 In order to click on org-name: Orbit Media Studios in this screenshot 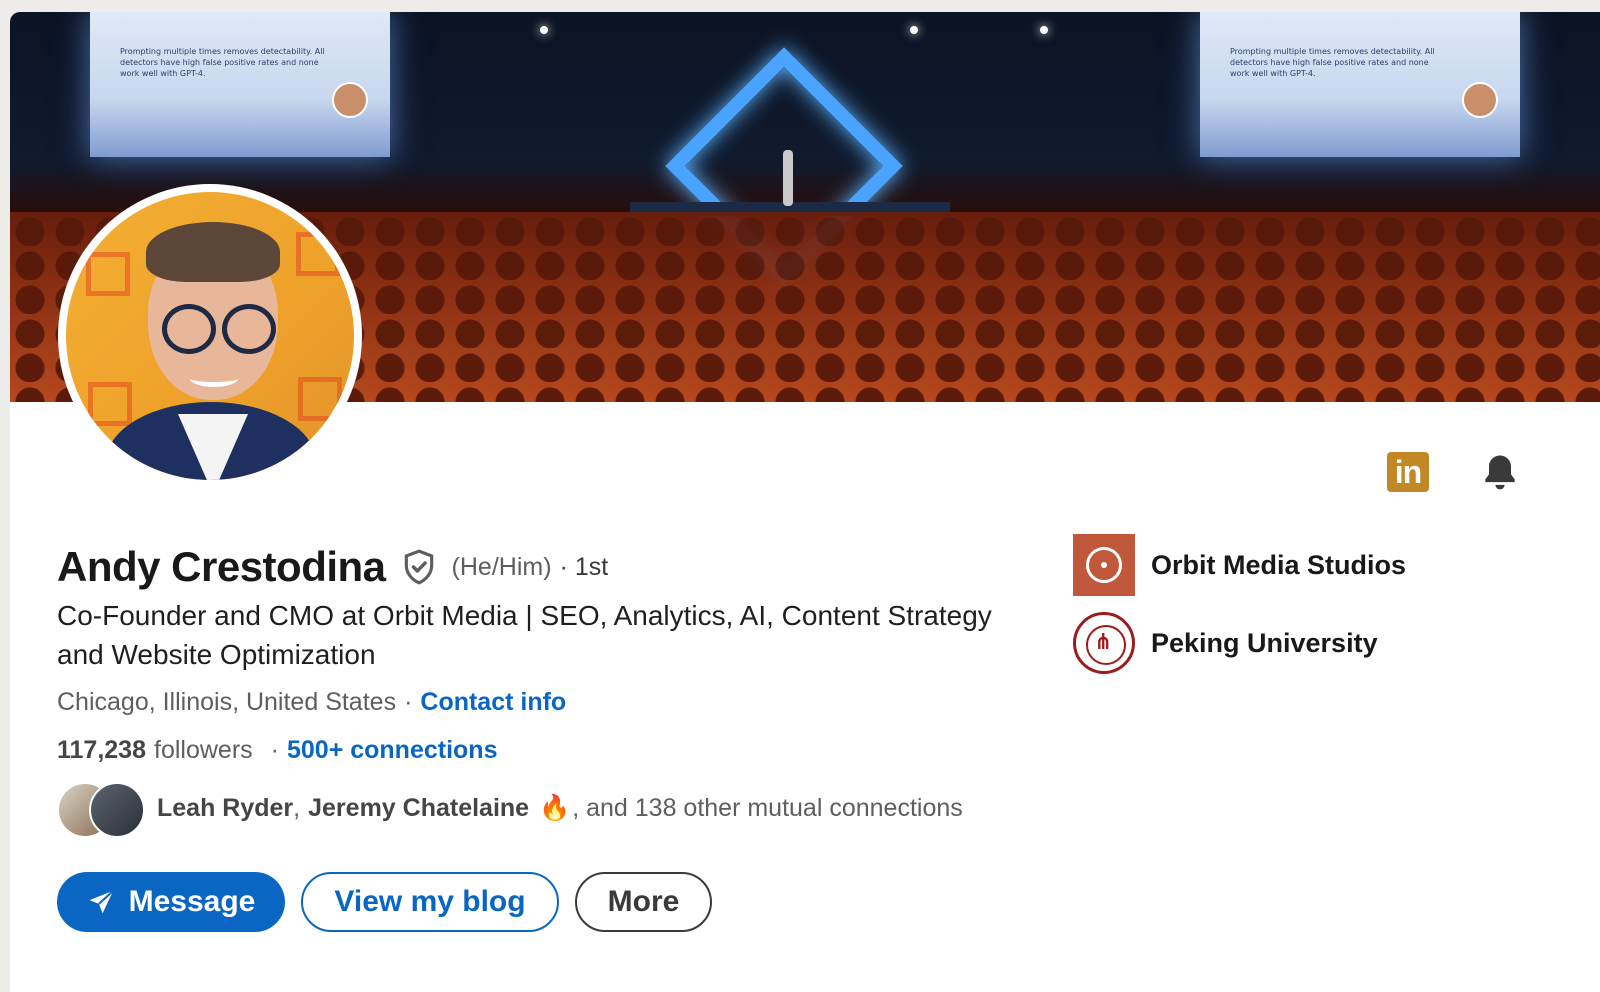, I will do `click(1279, 564)`.